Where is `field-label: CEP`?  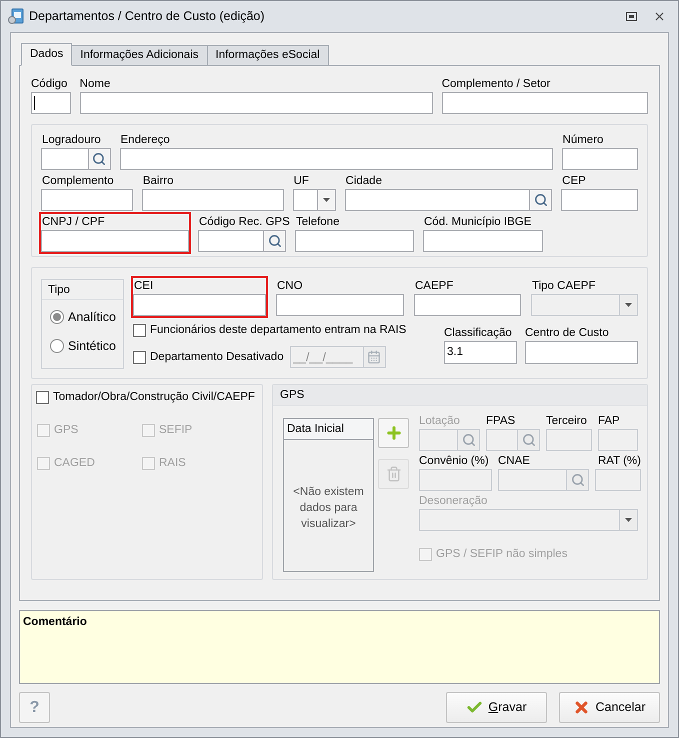 field-label: CEP is located at coordinates (574, 181).